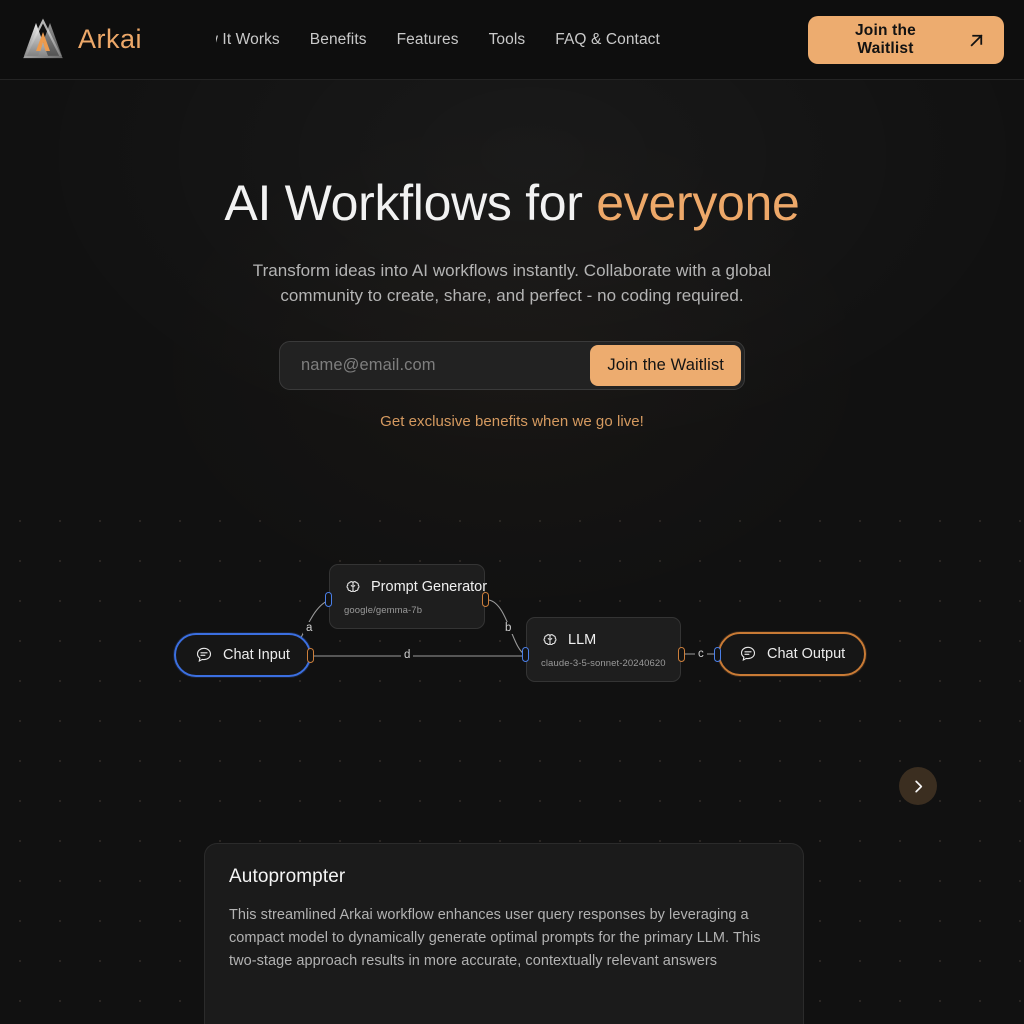  Describe the element at coordinates (407, 596) in the screenshot. I see `workflow-node-prompt-generator: Prompt Generator google/gemma-7b` at that location.